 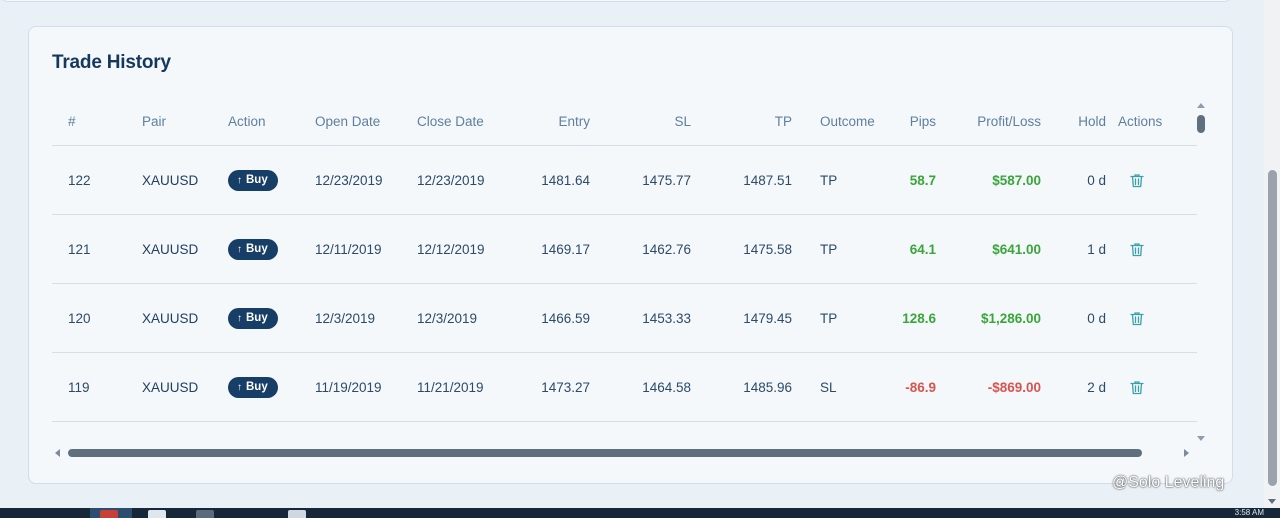 I want to click on cell-close-date: 12/3/2019, so click(x=468, y=318).